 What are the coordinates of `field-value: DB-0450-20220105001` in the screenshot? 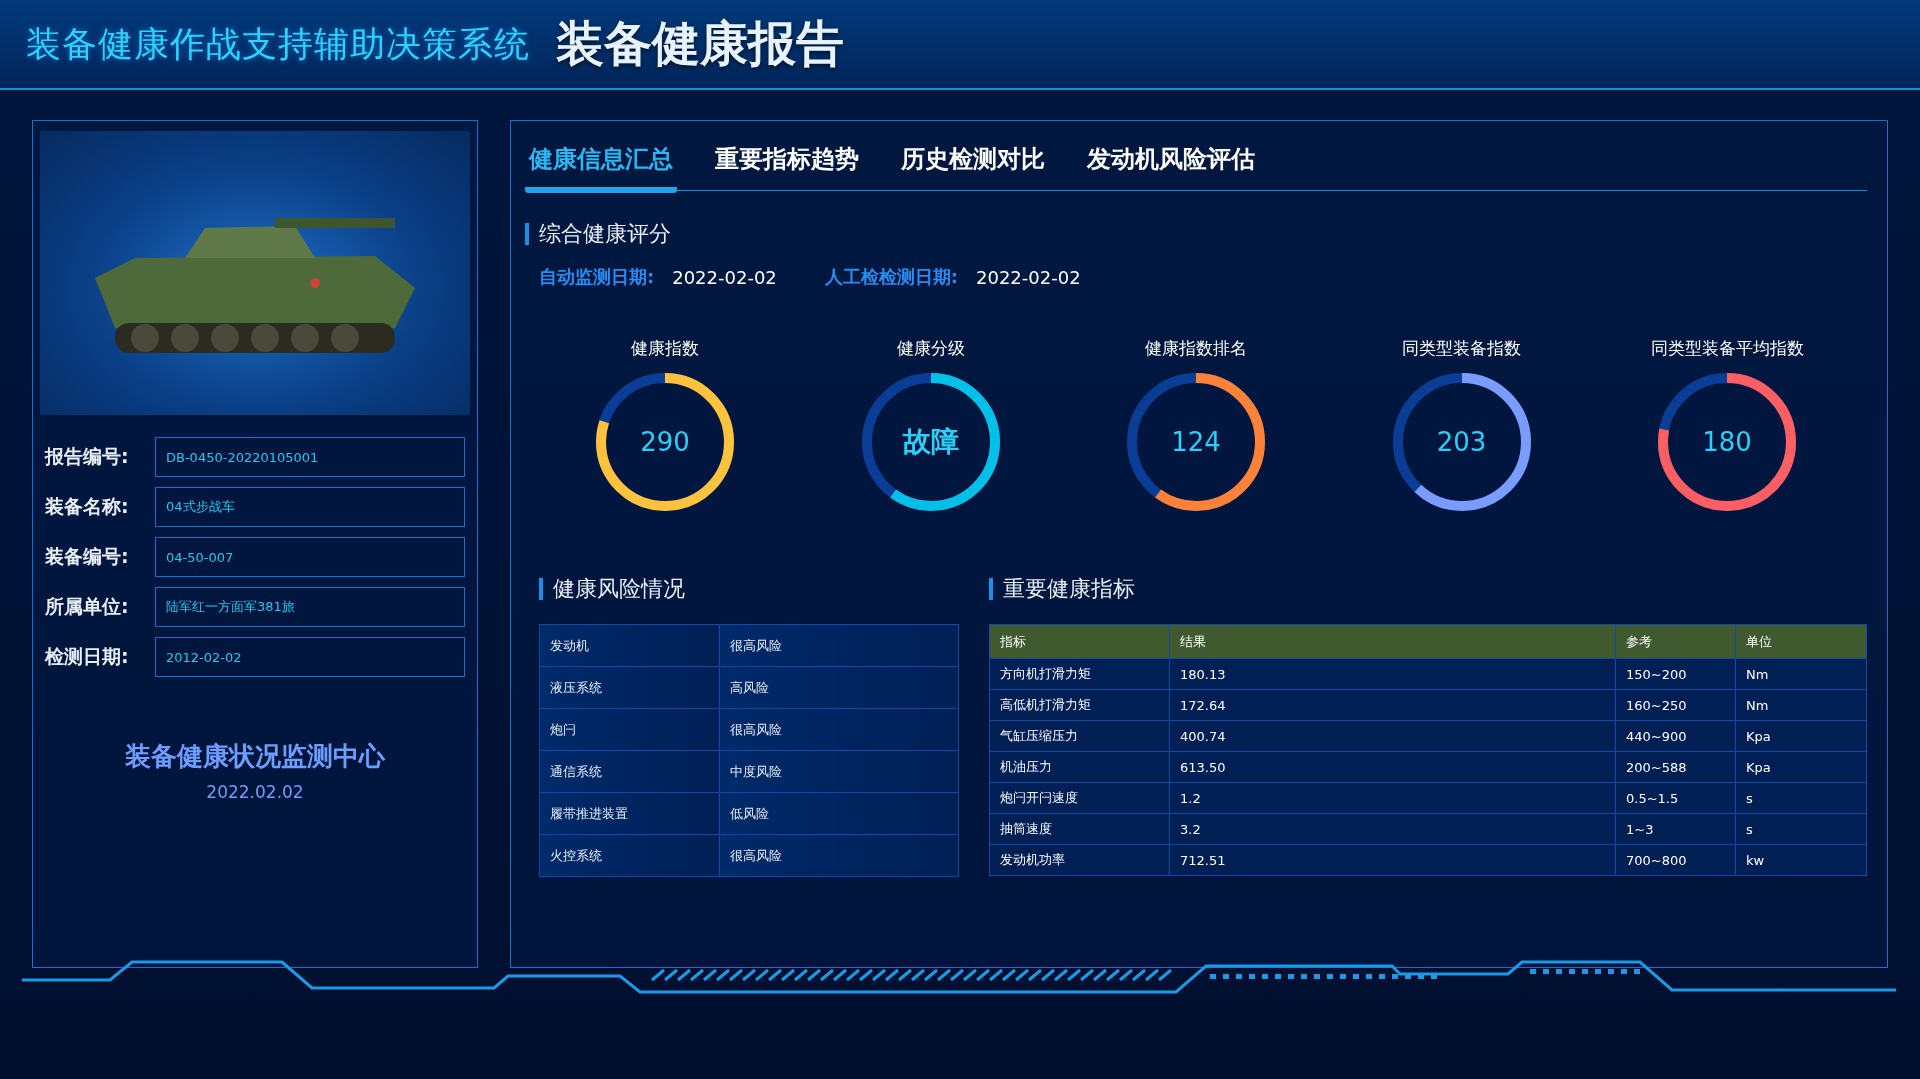 It's located at (310, 457).